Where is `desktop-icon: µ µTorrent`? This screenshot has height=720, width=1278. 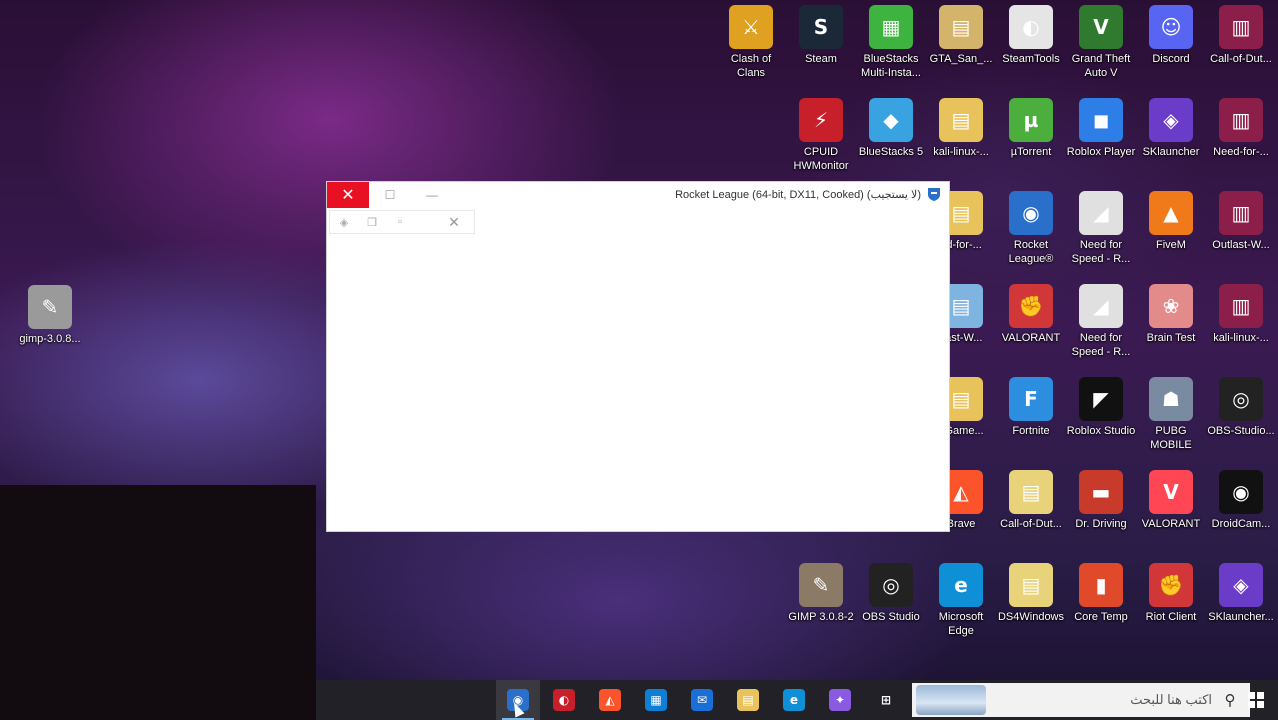 desktop-icon: µ µTorrent is located at coordinates (1031, 128).